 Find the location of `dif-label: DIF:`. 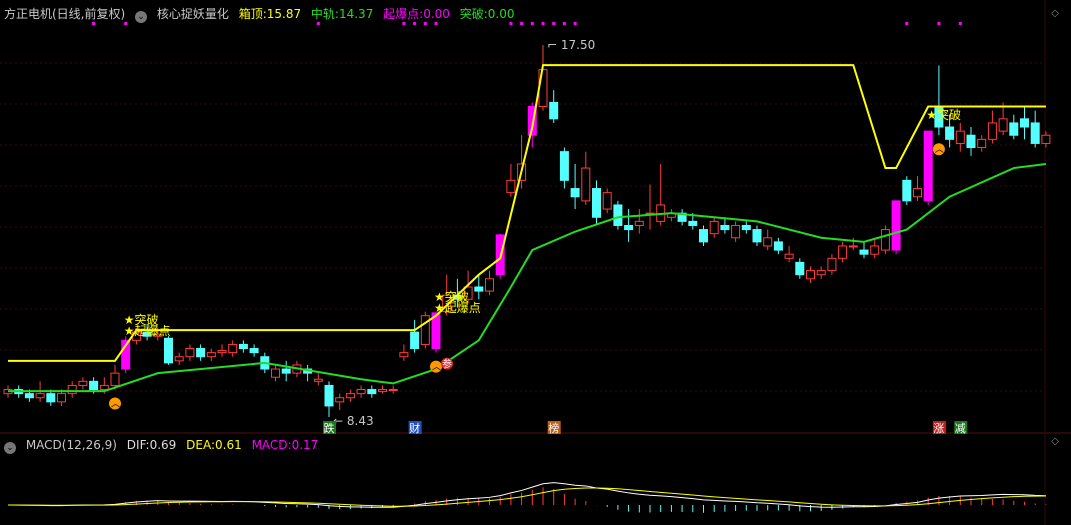

dif-label: DIF: is located at coordinates (138, 445).